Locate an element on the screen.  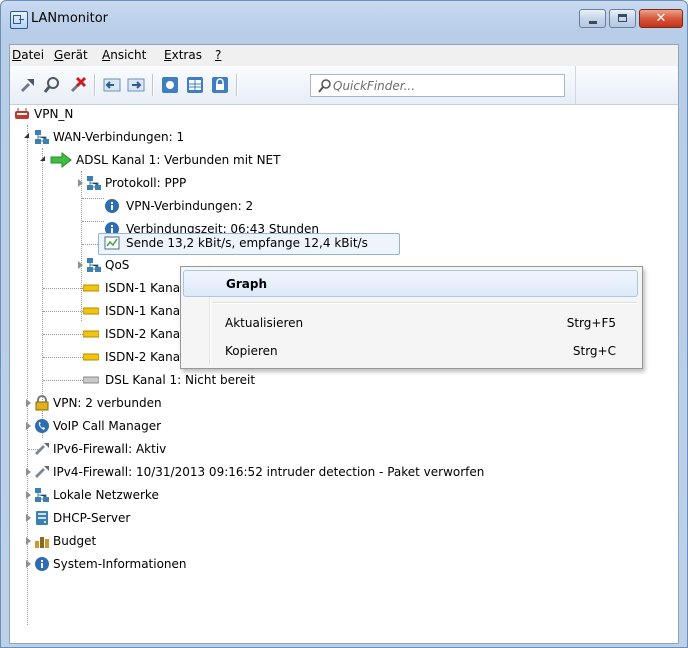
context-menu-label: Aktualisieren is located at coordinates (264, 323).